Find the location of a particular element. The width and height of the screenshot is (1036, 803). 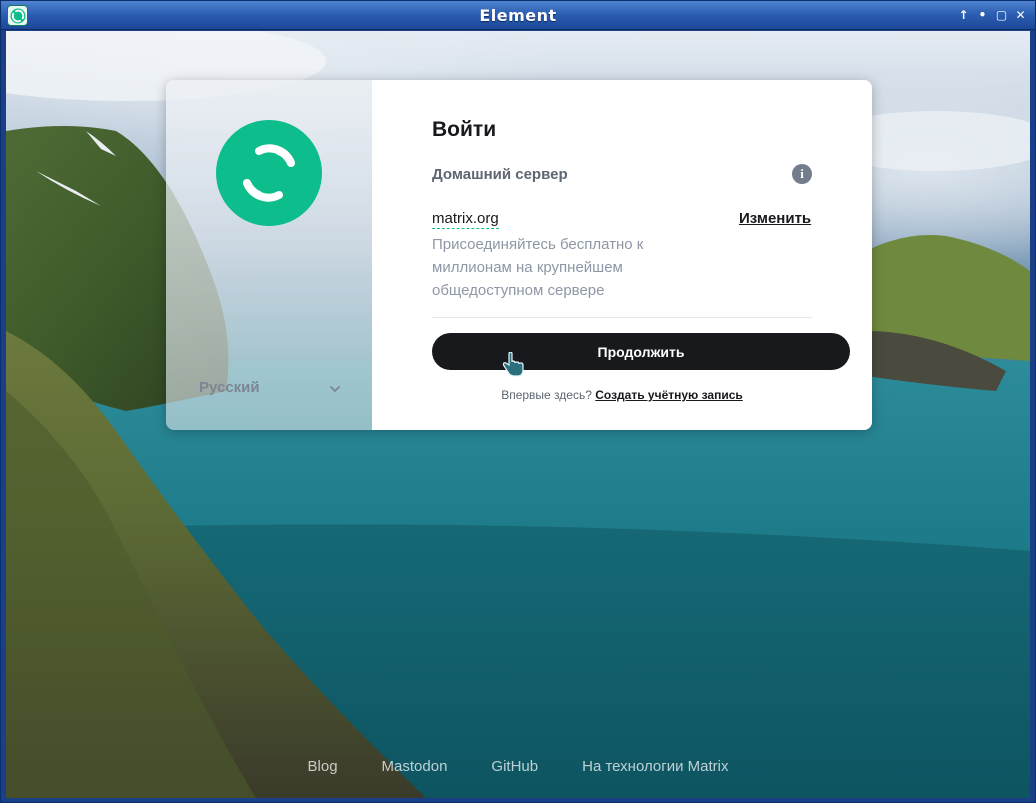

hand-pointer-icon is located at coordinates (513, 367).